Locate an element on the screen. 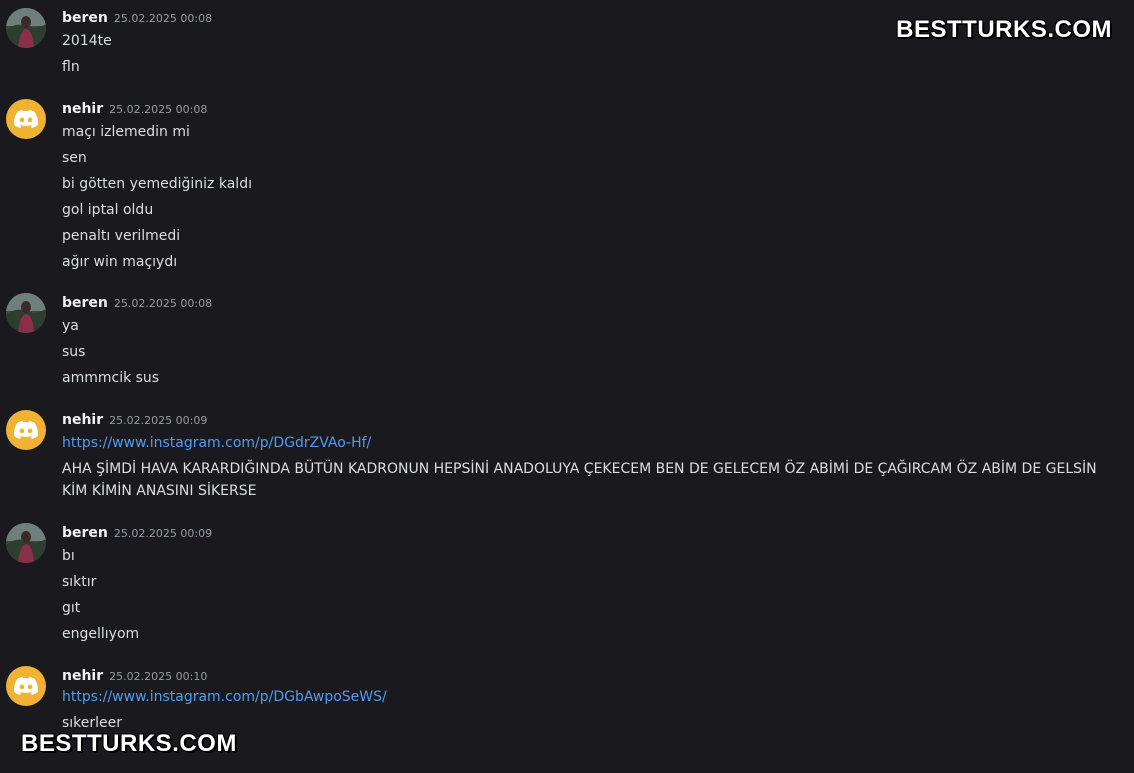  message-line: maçı izlemedin mi is located at coordinates (126, 132).